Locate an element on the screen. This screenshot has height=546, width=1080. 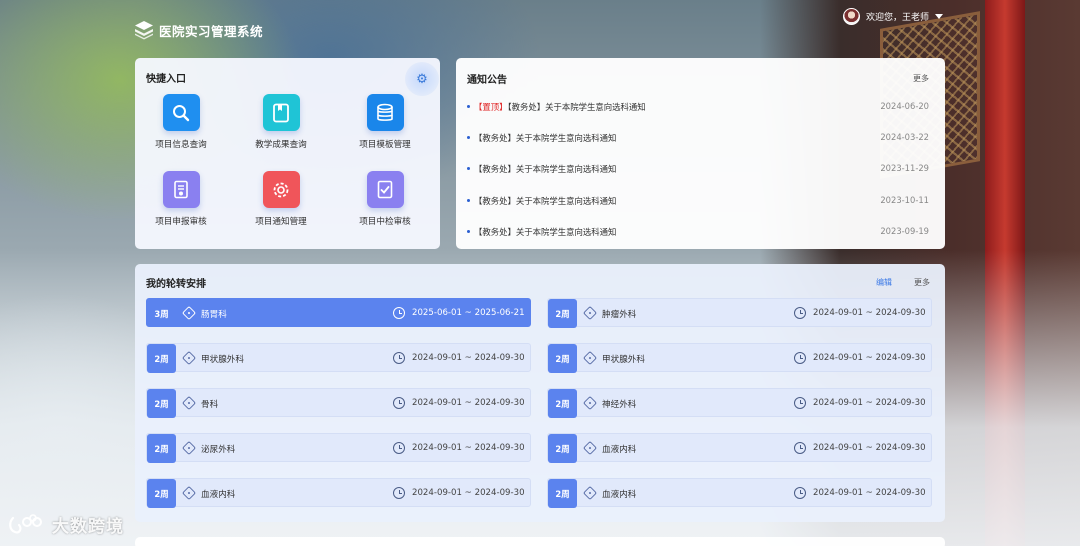
notice-item-text: 【置顶】【教务处】关于本院学生意向选科通知 is located at coordinates (560, 107).